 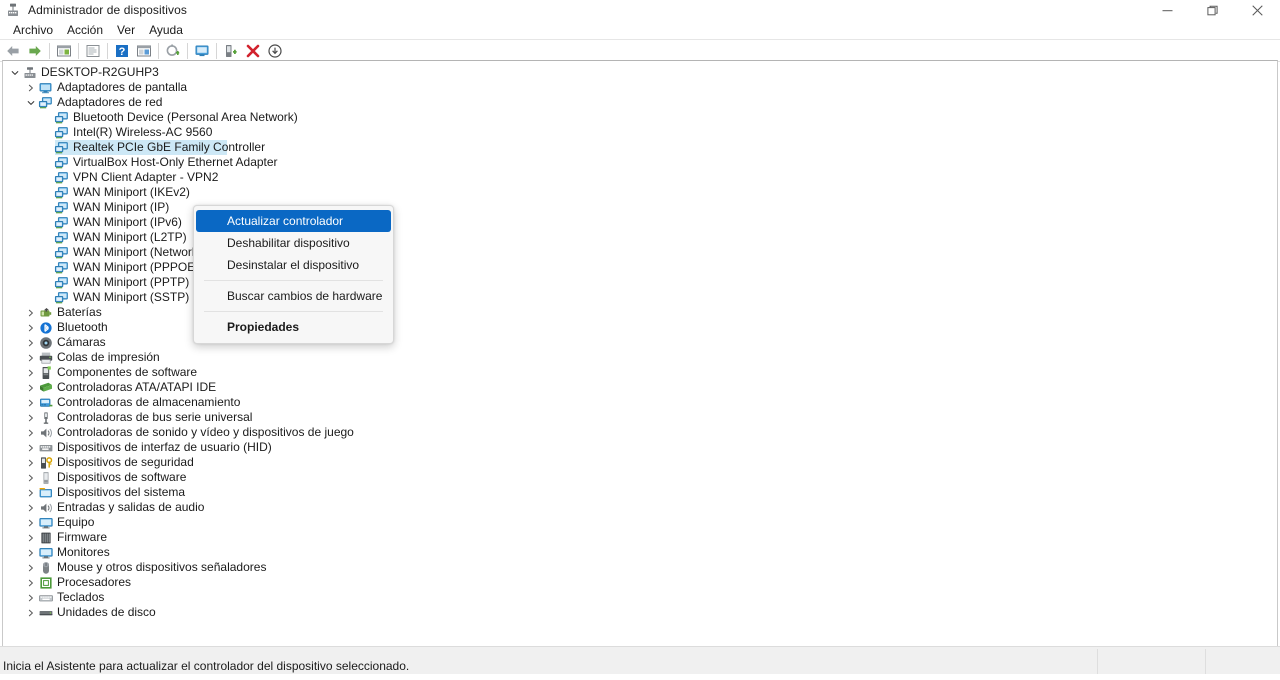 What do you see at coordinates (46, 402) in the screenshot?
I see `storage-controller-icon` at bounding box center [46, 402].